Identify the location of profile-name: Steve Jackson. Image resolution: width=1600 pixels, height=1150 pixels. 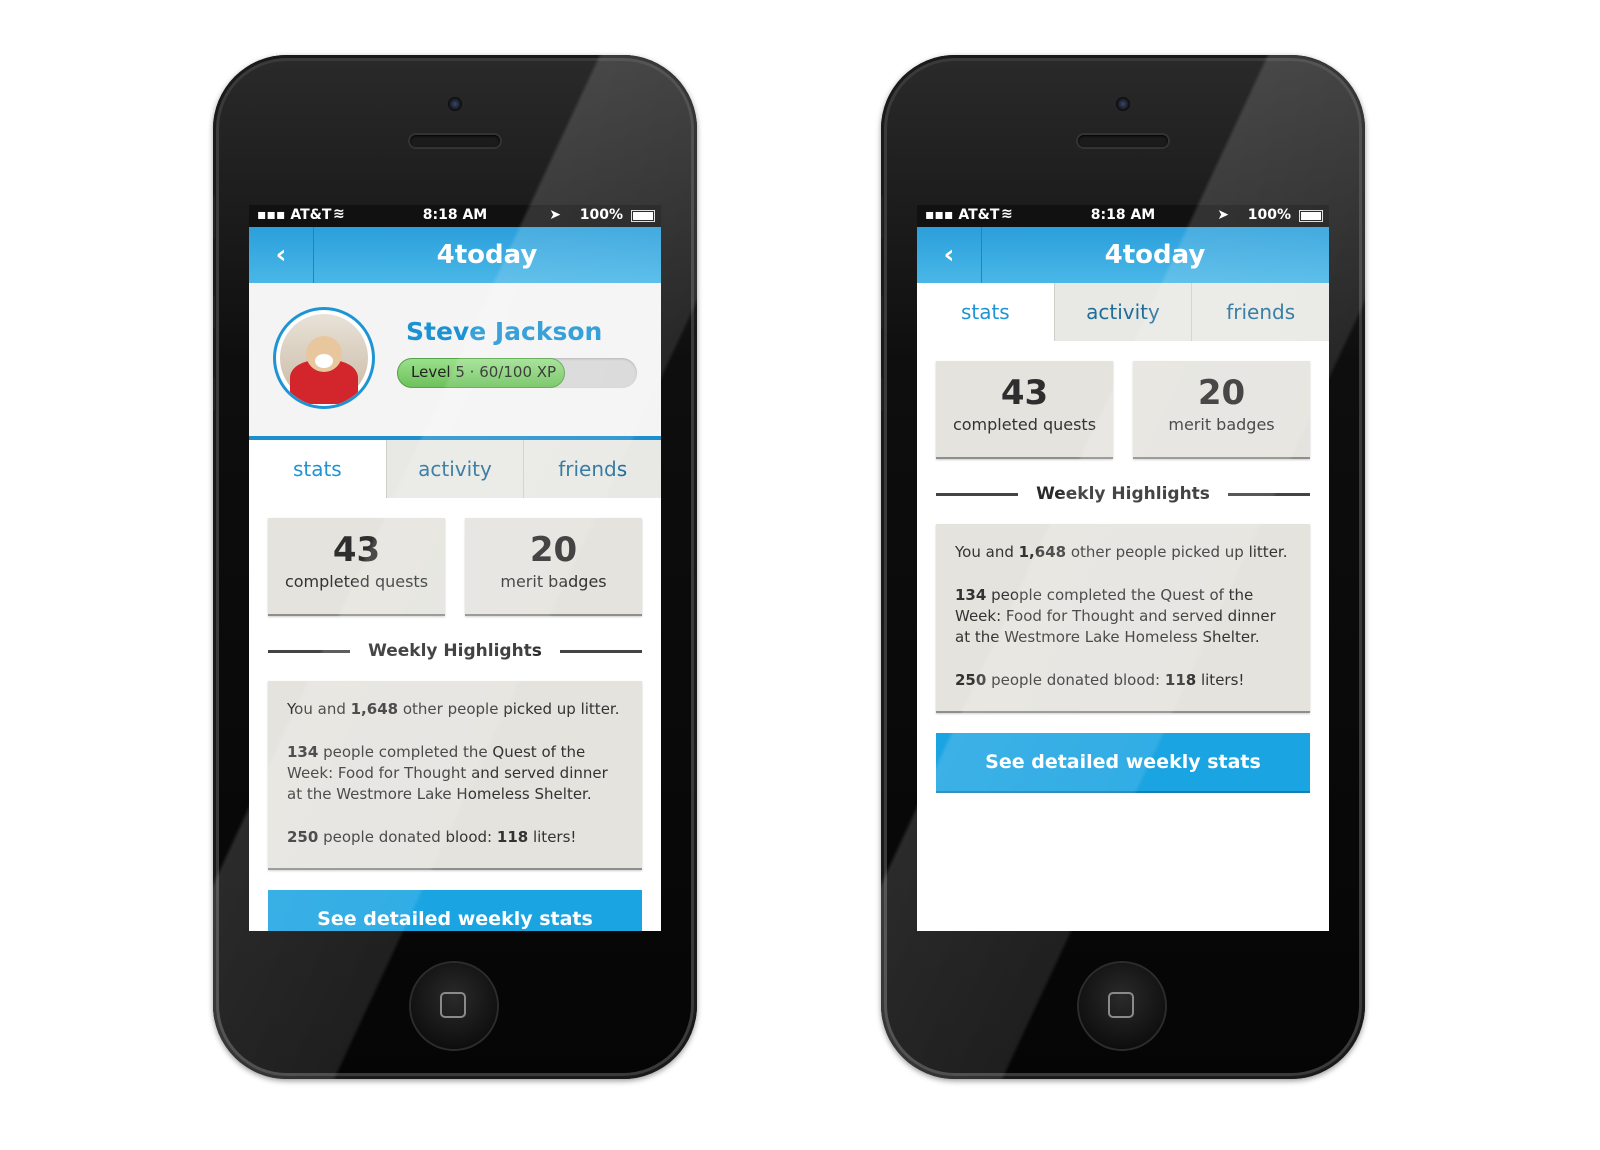
(504, 331).